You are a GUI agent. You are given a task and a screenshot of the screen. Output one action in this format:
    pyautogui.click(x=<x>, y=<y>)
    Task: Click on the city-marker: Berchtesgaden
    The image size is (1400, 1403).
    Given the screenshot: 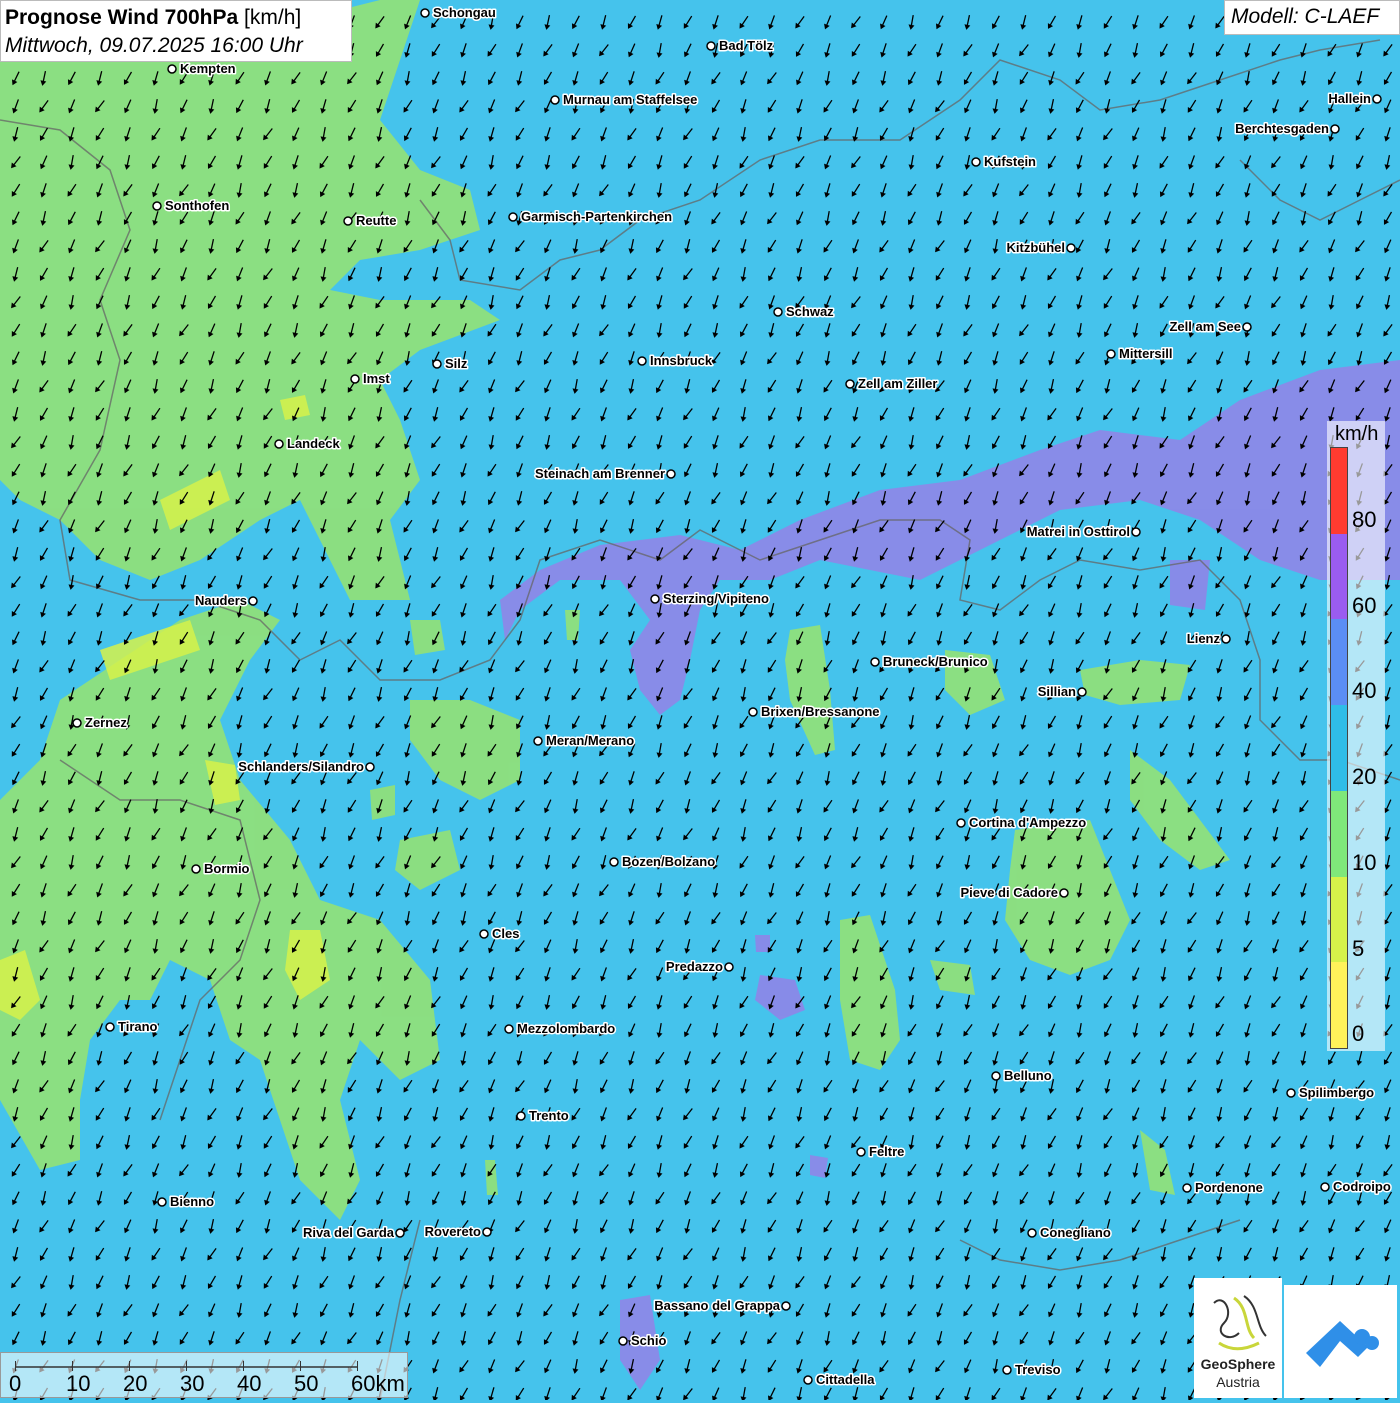 What is the action you would take?
    pyautogui.click(x=1287, y=128)
    